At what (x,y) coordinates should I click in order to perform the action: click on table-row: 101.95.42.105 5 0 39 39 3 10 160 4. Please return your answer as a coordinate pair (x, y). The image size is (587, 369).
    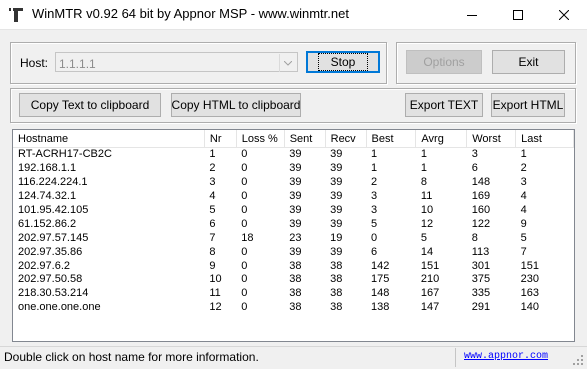
    Looking at the image, I should click on (293, 211).